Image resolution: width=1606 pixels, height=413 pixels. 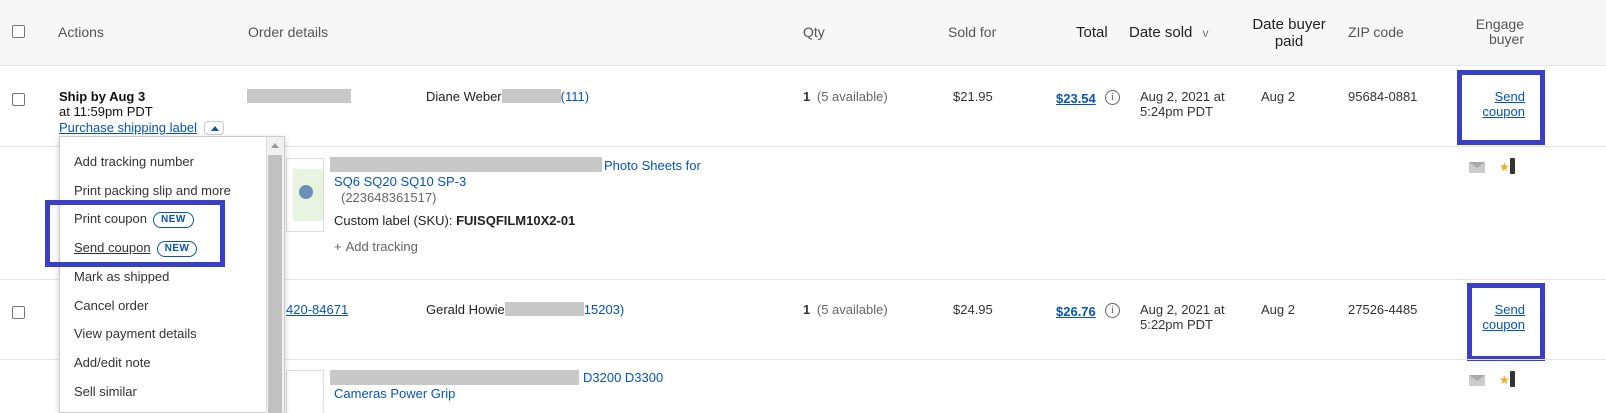 What do you see at coordinates (395, 220) in the screenshot?
I see `row1-custom-label-prefix: Custom label (SKU):` at bounding box center [395, 220].